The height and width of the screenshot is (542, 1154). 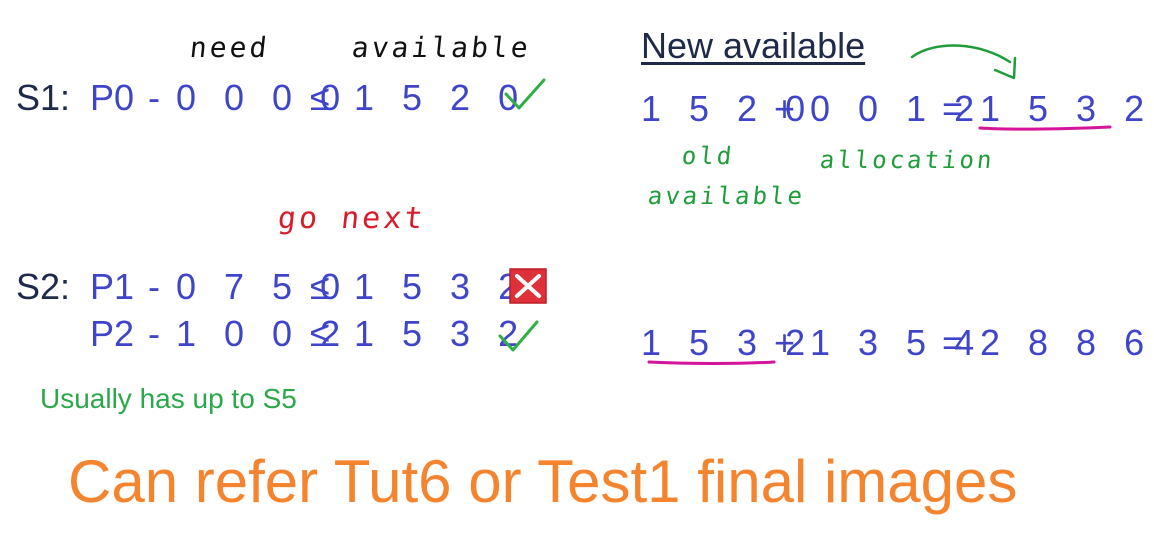 What do you see at coordinates (953, 342) in the screenshot?
I see `eq2-equals: =` at bounding box center [953, 342].